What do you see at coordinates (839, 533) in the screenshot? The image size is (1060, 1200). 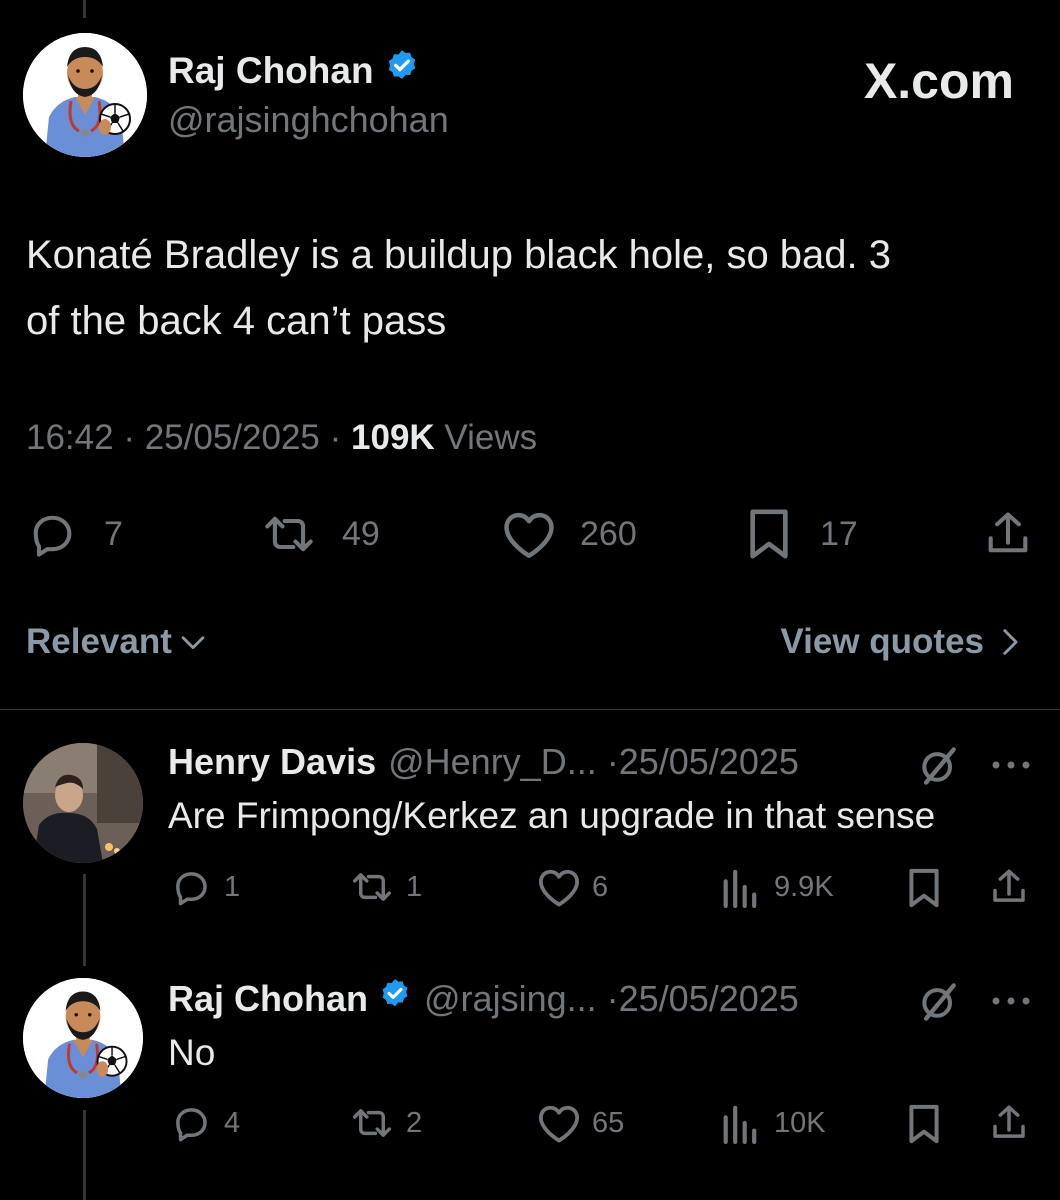 I see `bookmark-count: 17` at bounding box center [839, 533].